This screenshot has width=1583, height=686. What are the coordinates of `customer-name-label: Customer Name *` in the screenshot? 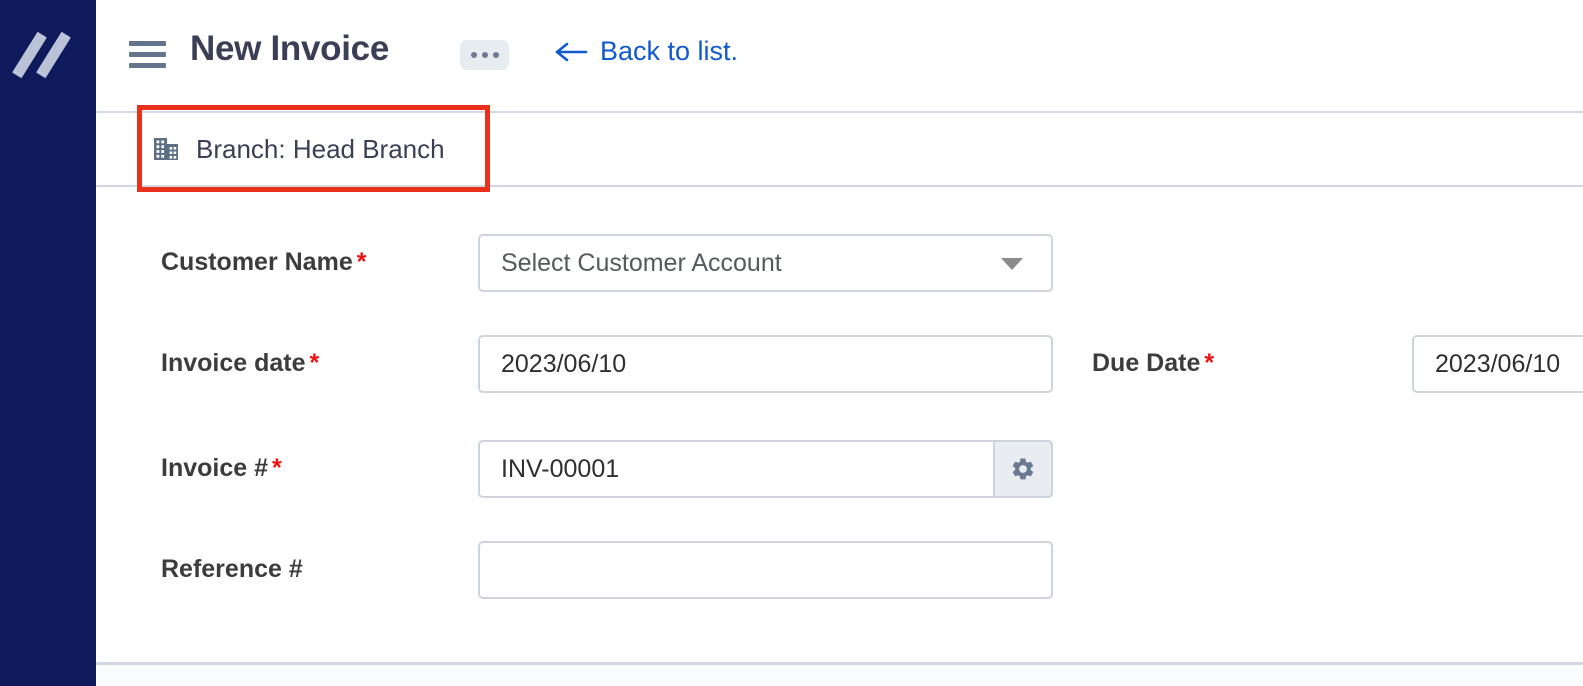 It's located at (264, 262).